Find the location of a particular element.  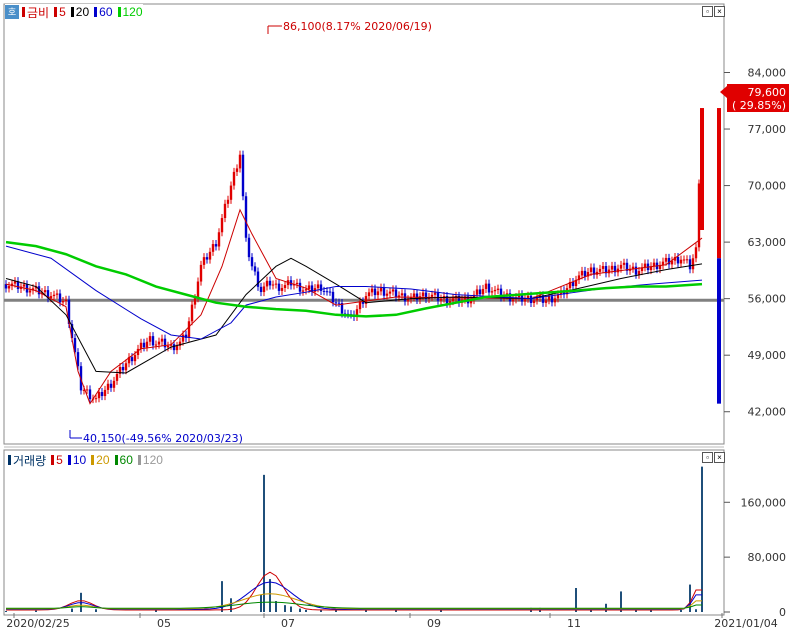

price-tick-label: 49,000 is located at coordinates (767, 355).